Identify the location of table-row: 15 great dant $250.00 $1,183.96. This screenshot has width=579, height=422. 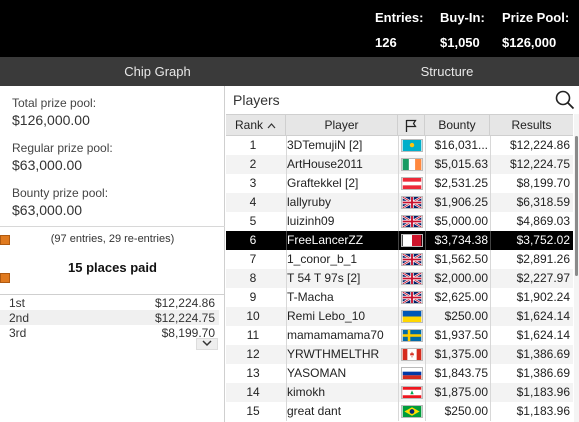
(399, 411).